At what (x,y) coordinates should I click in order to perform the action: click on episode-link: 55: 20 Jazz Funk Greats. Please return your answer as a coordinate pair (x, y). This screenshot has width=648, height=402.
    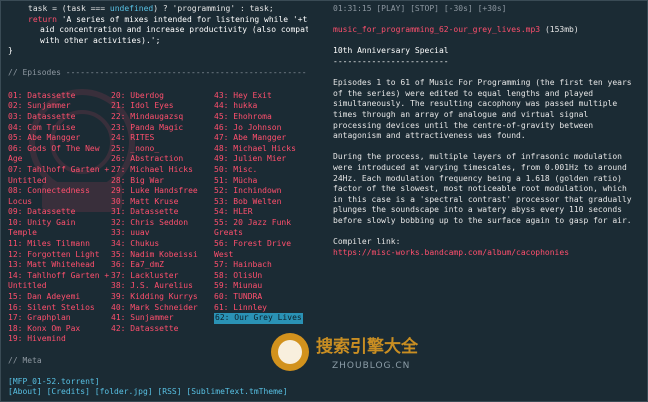
    Looking at the image, I should click on (252, 228).